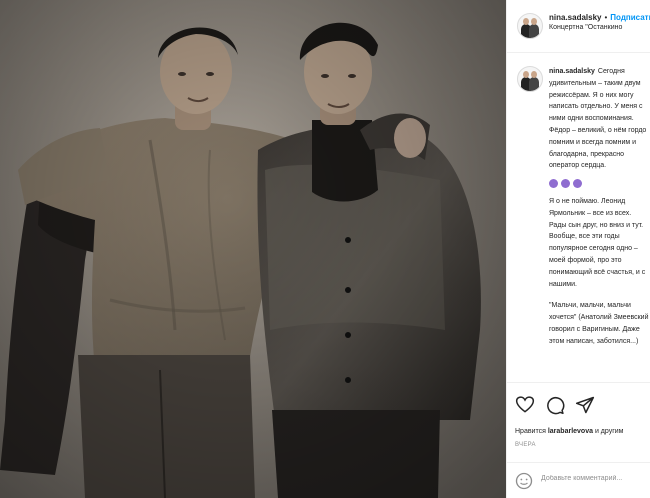  Describe the element at coordinates (609, 431) in the screenshot. I see `likes-suffix: и другим` at that location.